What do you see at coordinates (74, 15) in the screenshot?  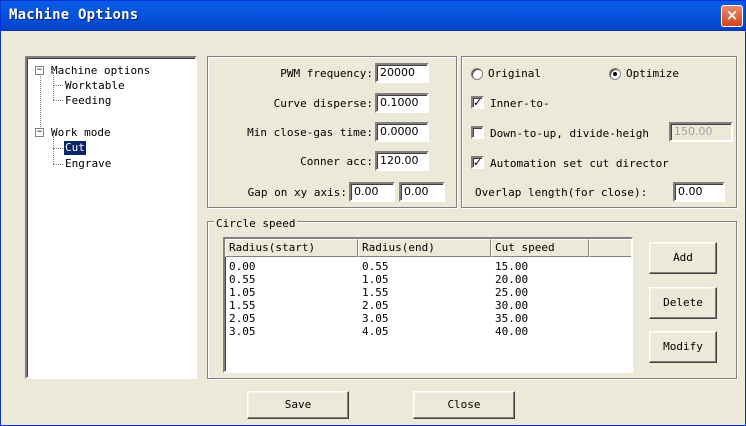 I see `window-title: Machine Options` at bounding box center [74, 15].